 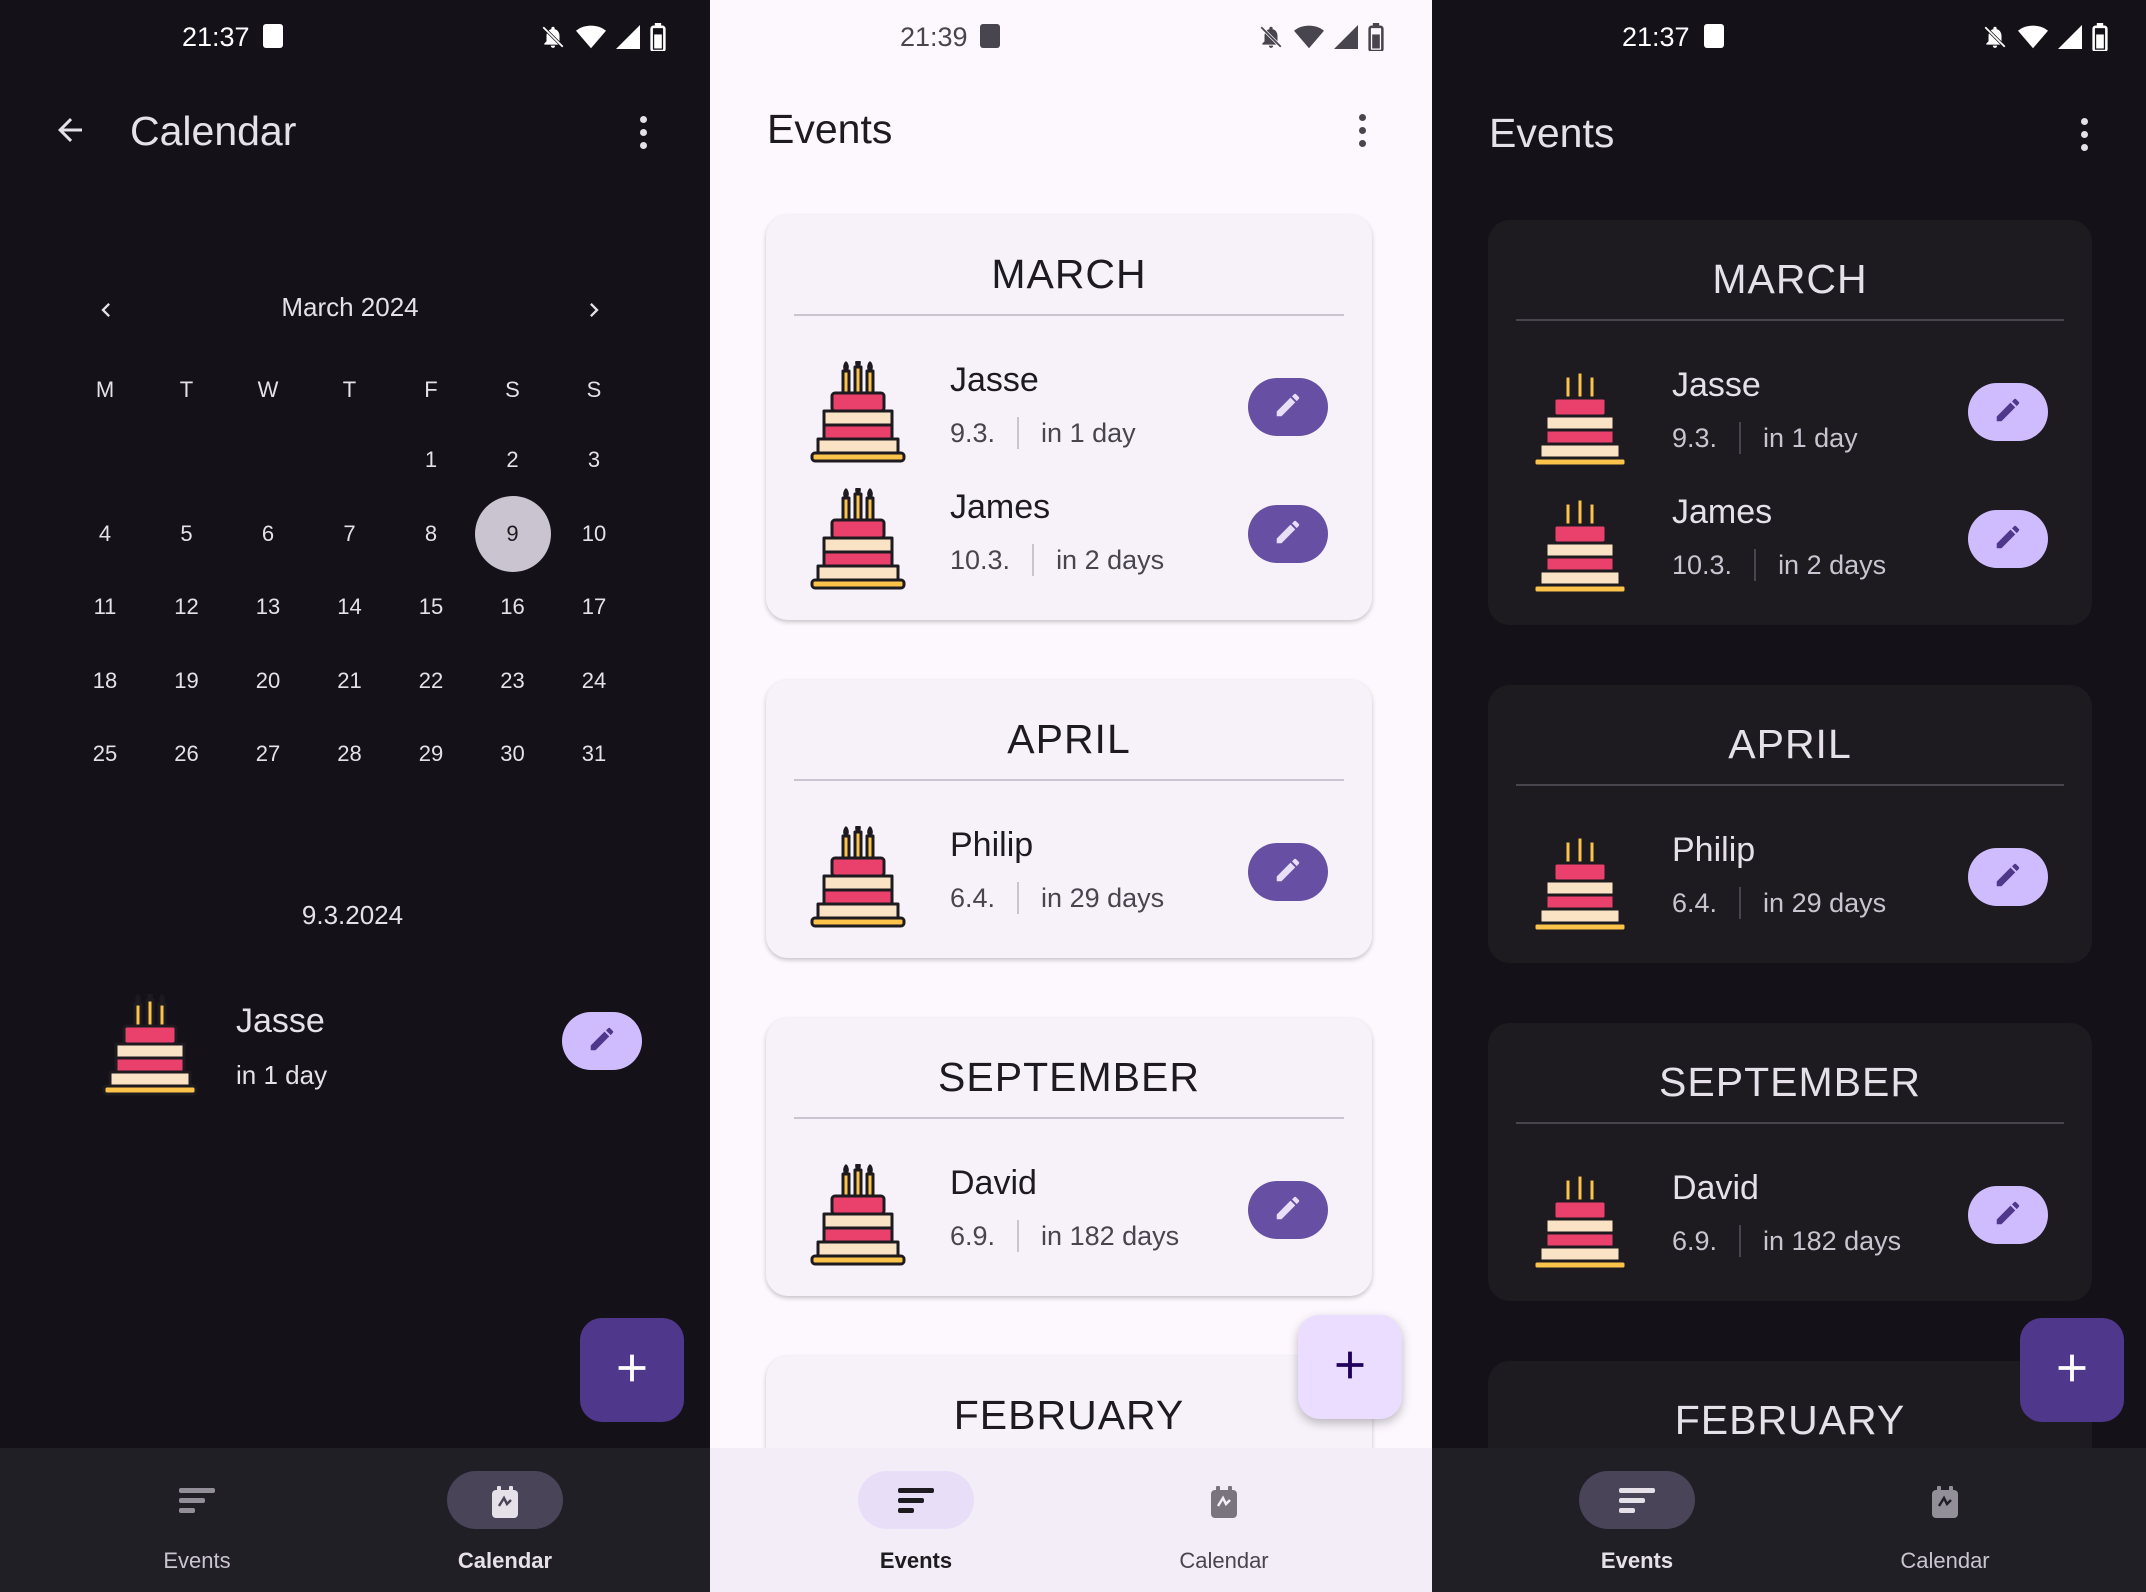 What do you see at coordinates (1580, 542) in the screenshot?
I see `birthday-cake-icon` at bounding box center [1580, 542].